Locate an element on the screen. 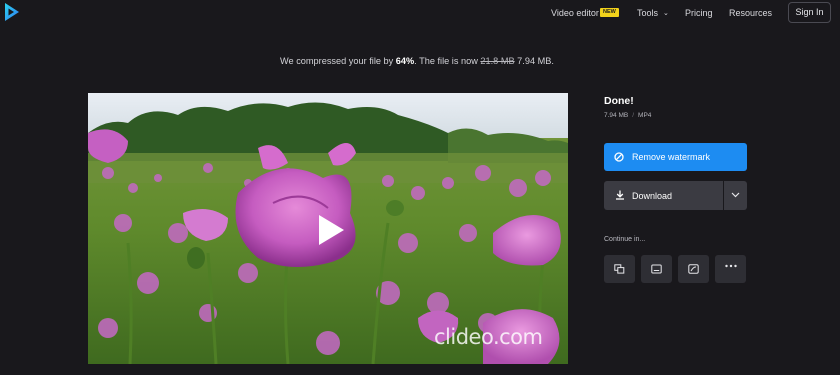  more-options-icon is located at coordinates (731, 266).